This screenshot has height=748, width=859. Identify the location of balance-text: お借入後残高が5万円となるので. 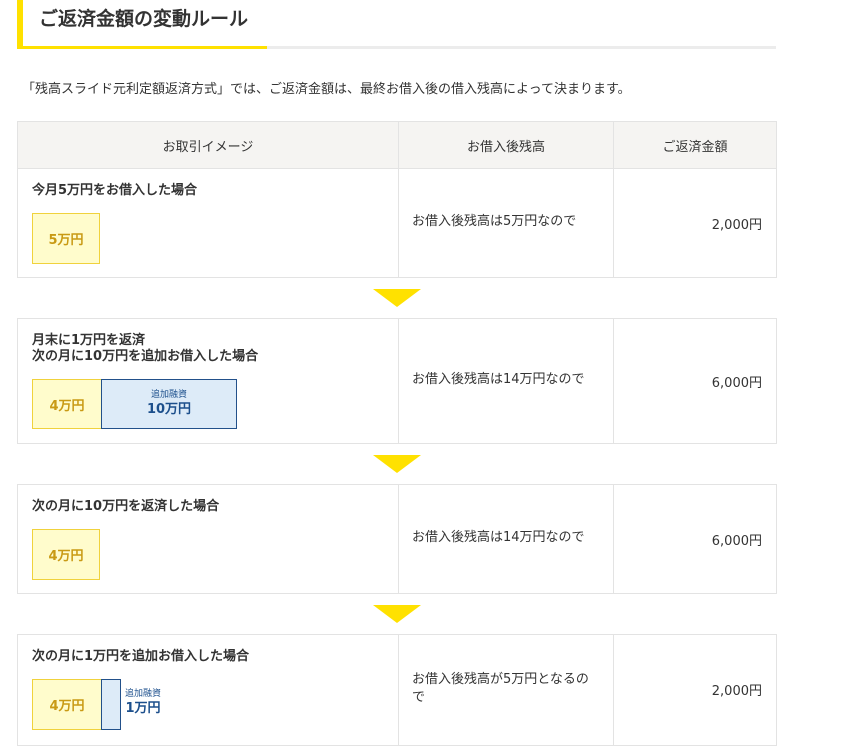
(500, 688).